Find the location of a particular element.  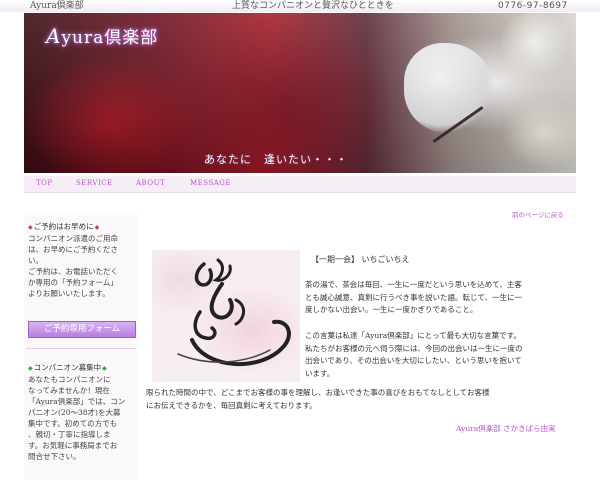

nav-about: ABOUT is located at coordinates (150, 183).